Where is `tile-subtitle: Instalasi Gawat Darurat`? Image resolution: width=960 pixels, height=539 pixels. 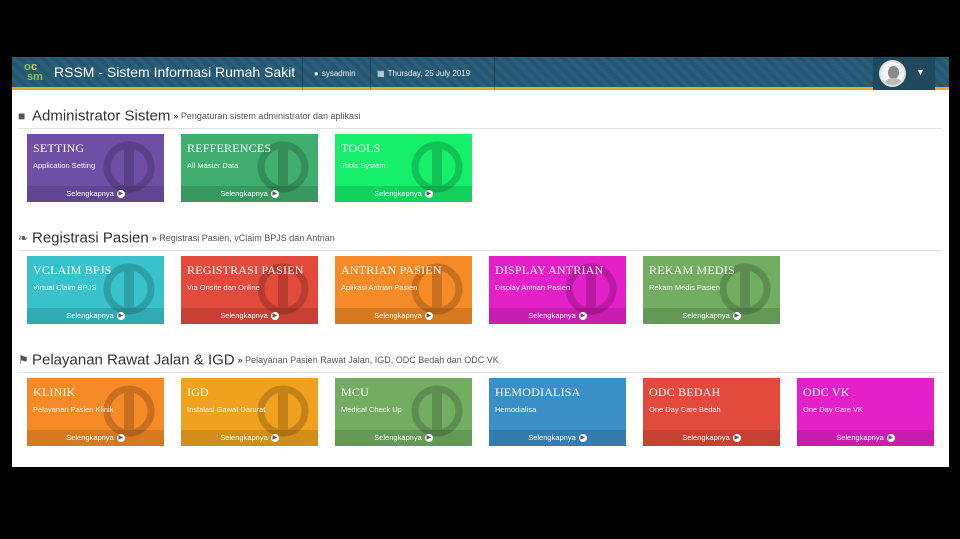
tile-subtitle: Instalasi Gawat Darurat is located at coordinates (226, 409).